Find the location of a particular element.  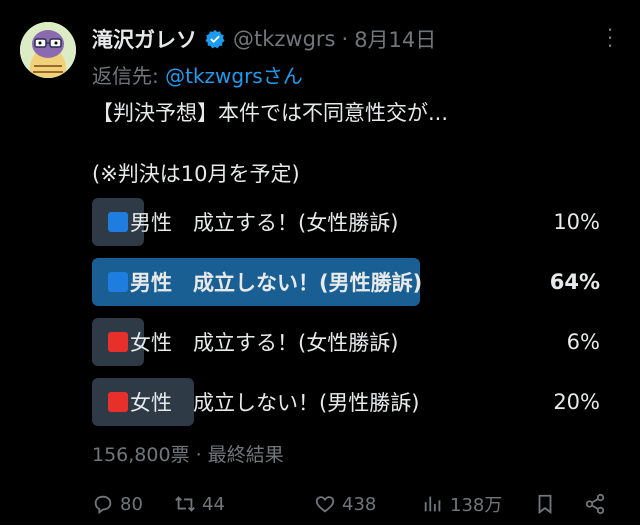

poll-option: 女性 成立しない！(男性勝訴) 20% is located at coordinates (348, 402).